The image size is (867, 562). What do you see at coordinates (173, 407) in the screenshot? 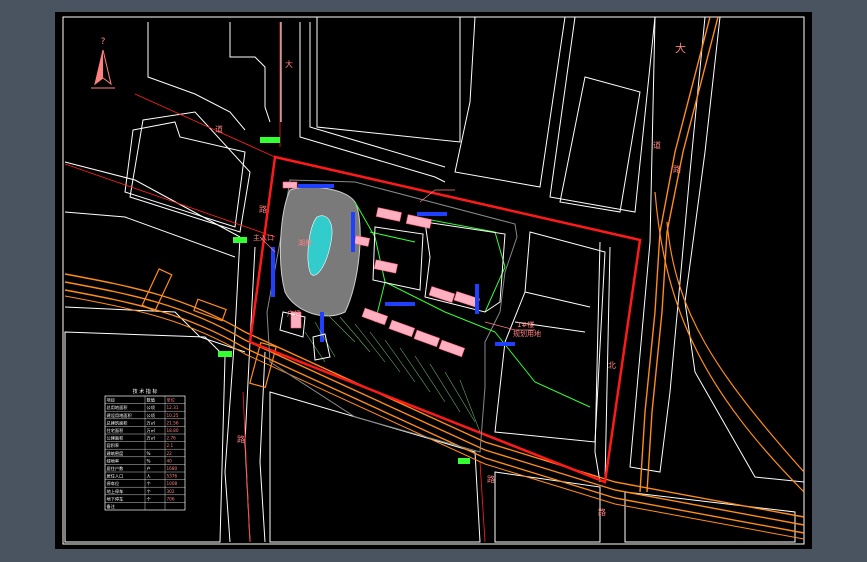
I see `legend-cell: 12.31` at bounding box center [173, 407].